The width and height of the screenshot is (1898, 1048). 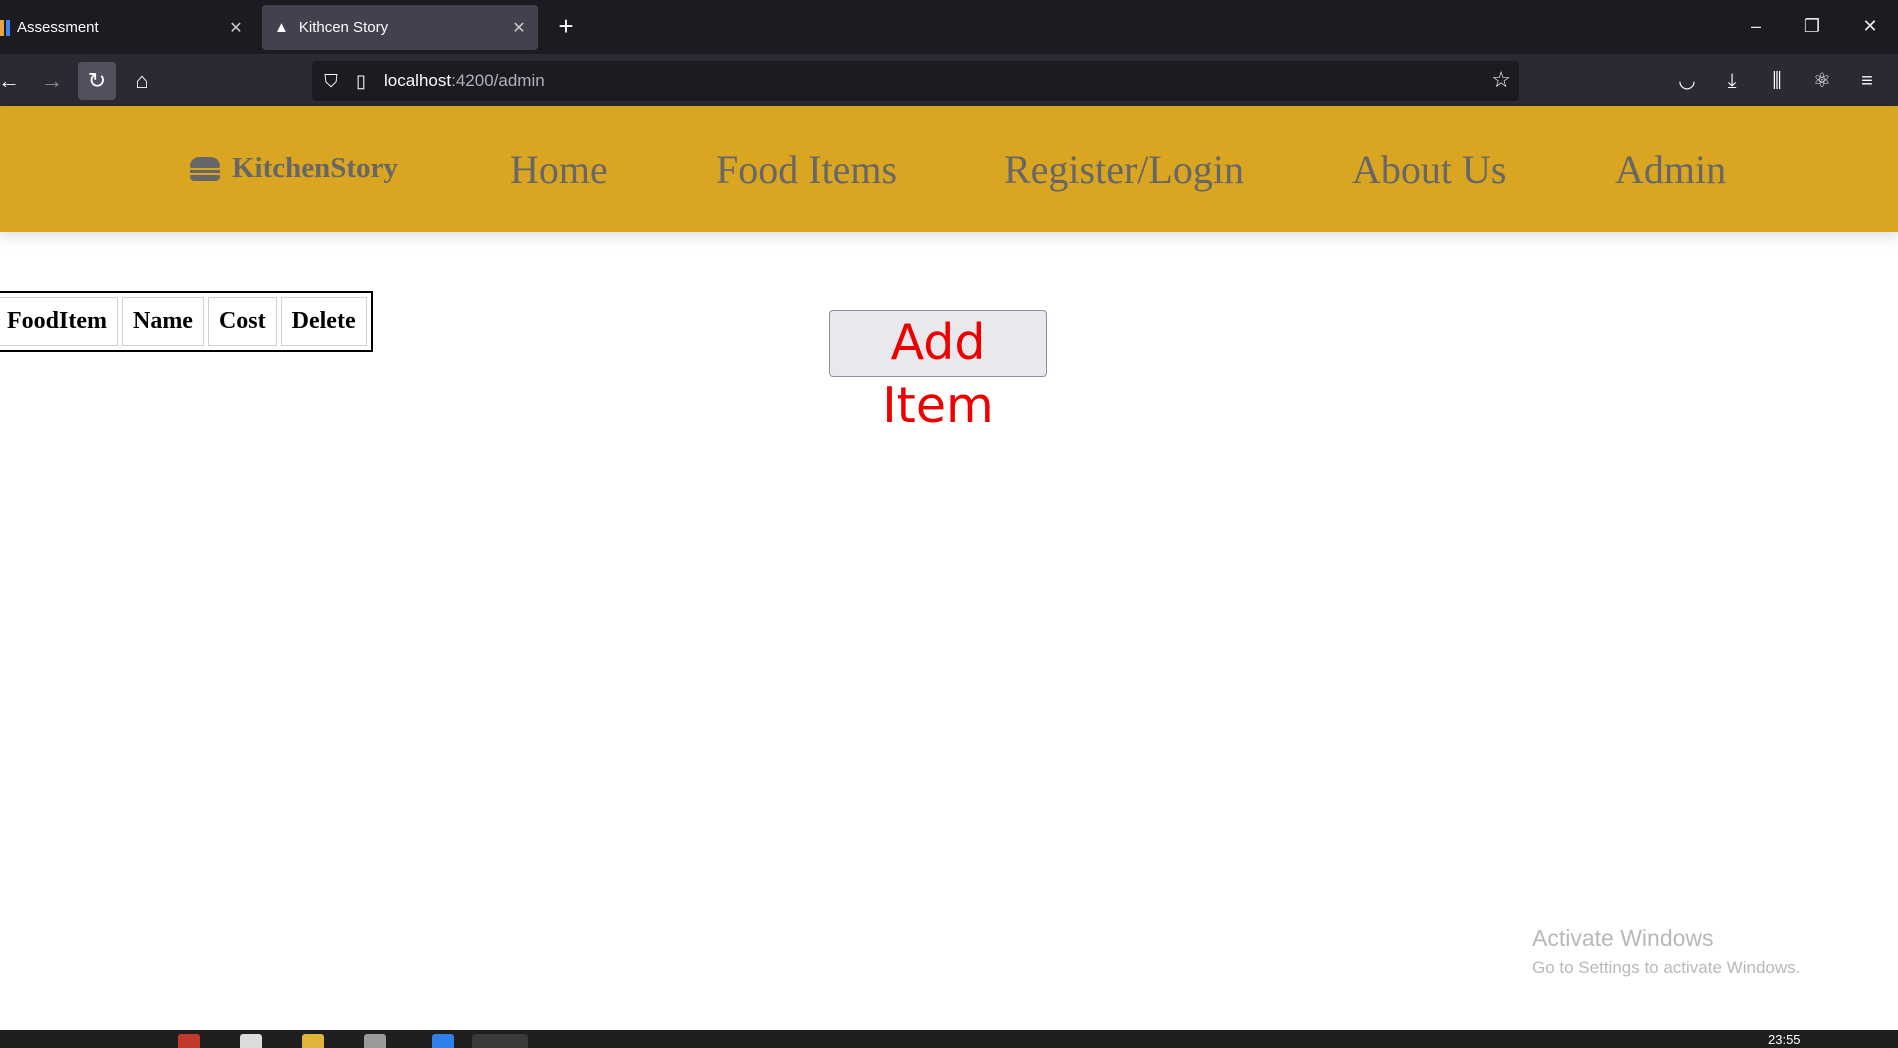 What do you see at coordinates (242, 321) in the screenshot?
I see `column-header-cost: Cost` at bounding box center [242, 321].